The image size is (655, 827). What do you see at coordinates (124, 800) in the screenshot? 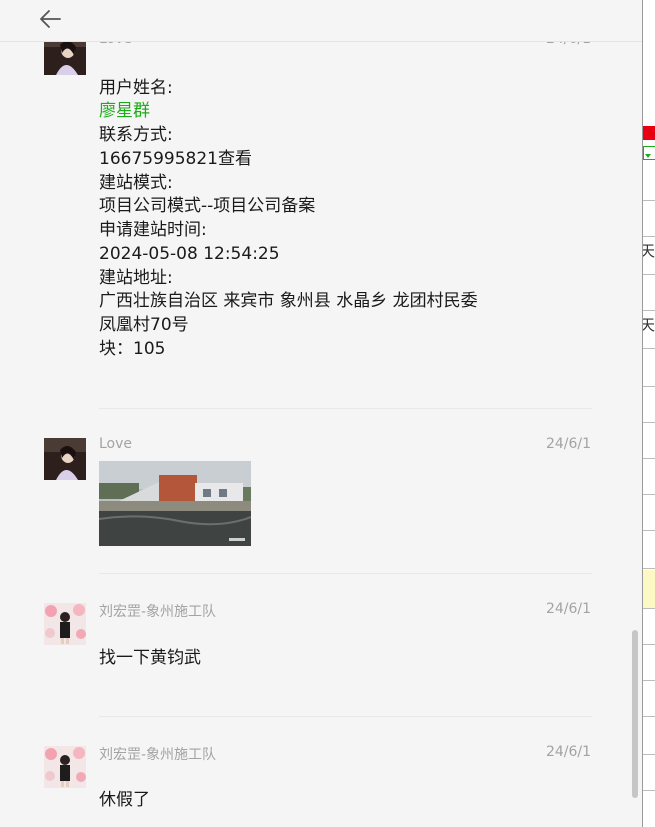
I see `message-text: 休假了` at bounding box center [124, 800].